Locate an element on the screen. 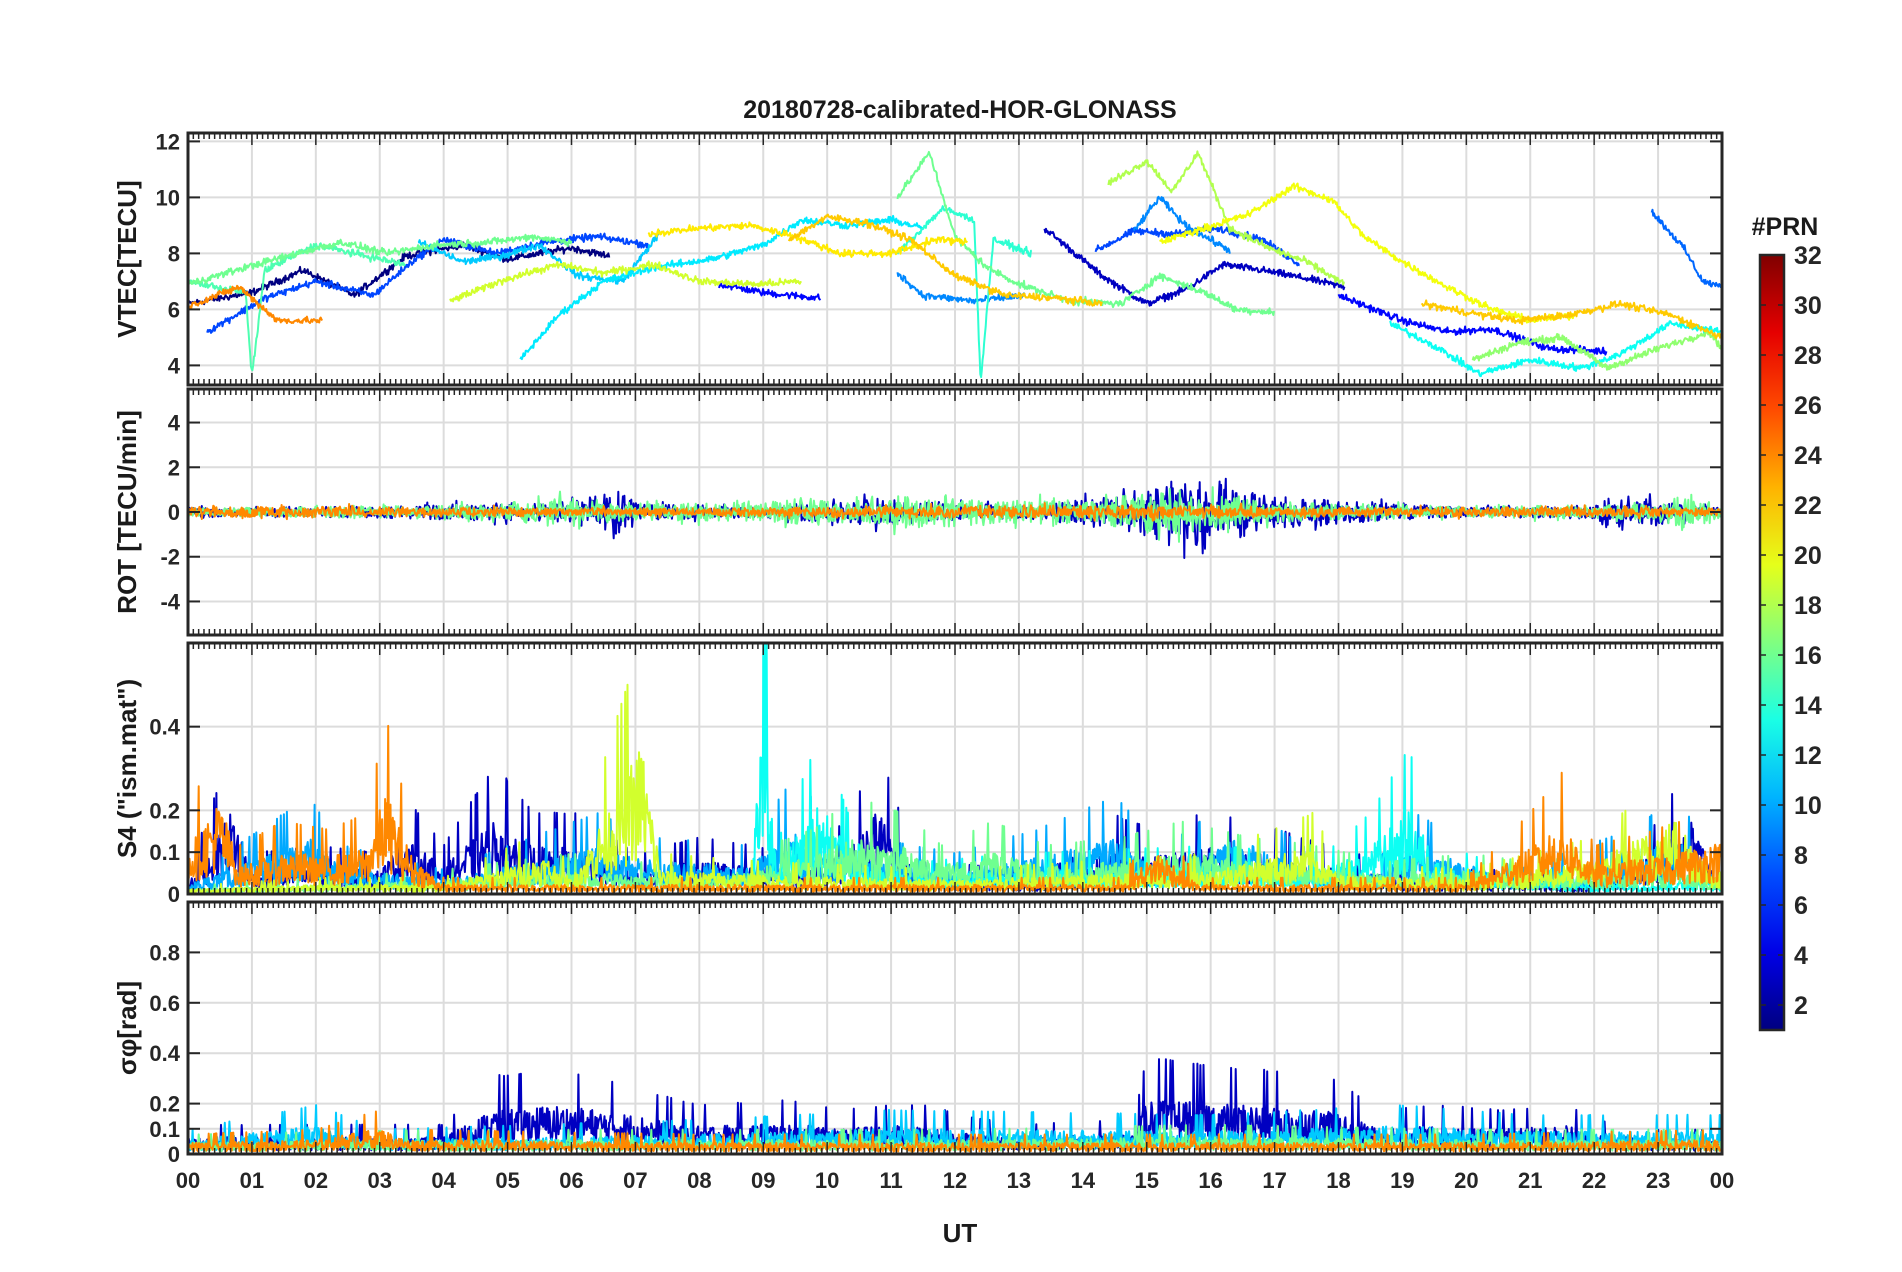 The height and width of the screenshot is (1272, 1902). y-tick-label: -2 is located at coordinates (170, 557).